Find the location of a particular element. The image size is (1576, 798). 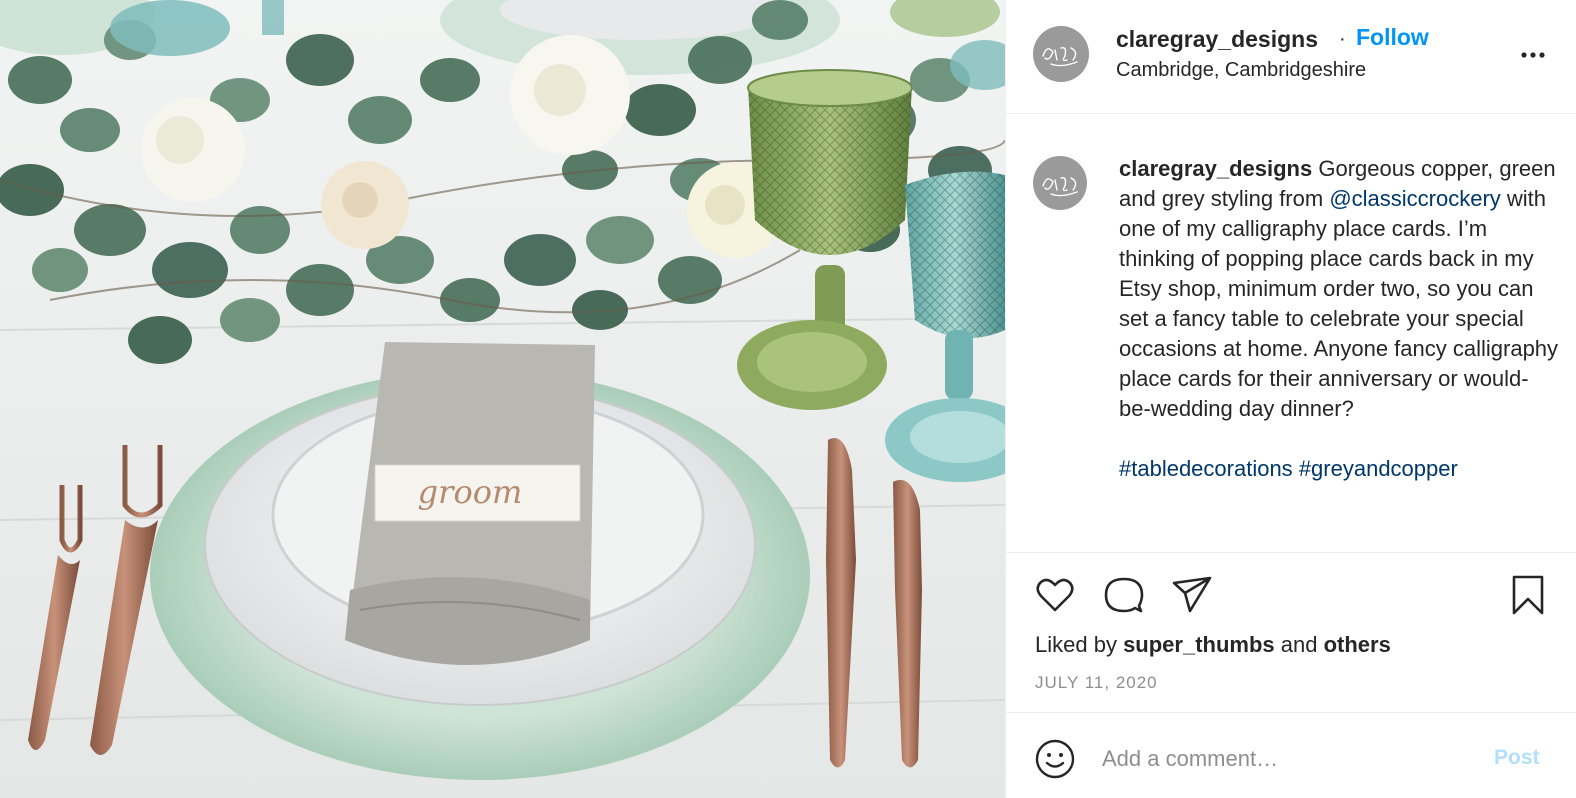

follow-button: Follow is located at coordinates (1392, 37).